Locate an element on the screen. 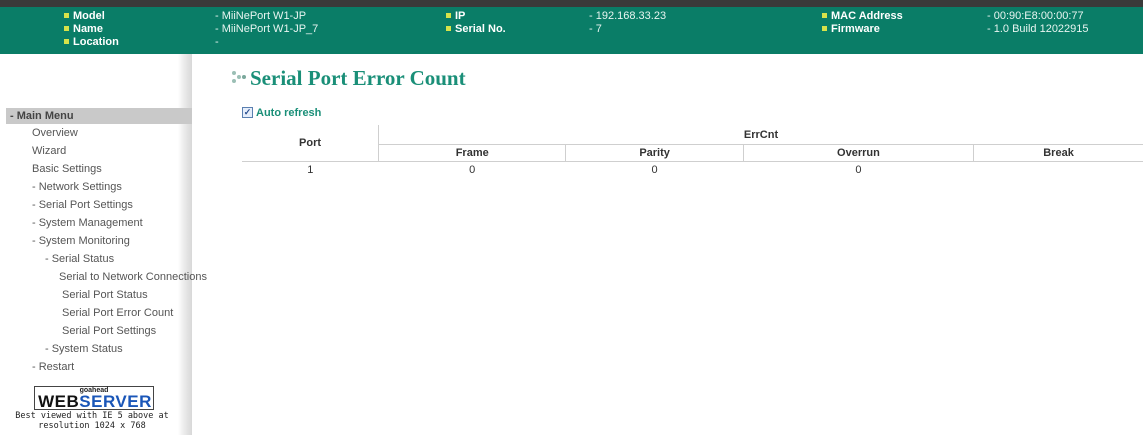  serial-value: - 7 is located at coordinates (595, 29).